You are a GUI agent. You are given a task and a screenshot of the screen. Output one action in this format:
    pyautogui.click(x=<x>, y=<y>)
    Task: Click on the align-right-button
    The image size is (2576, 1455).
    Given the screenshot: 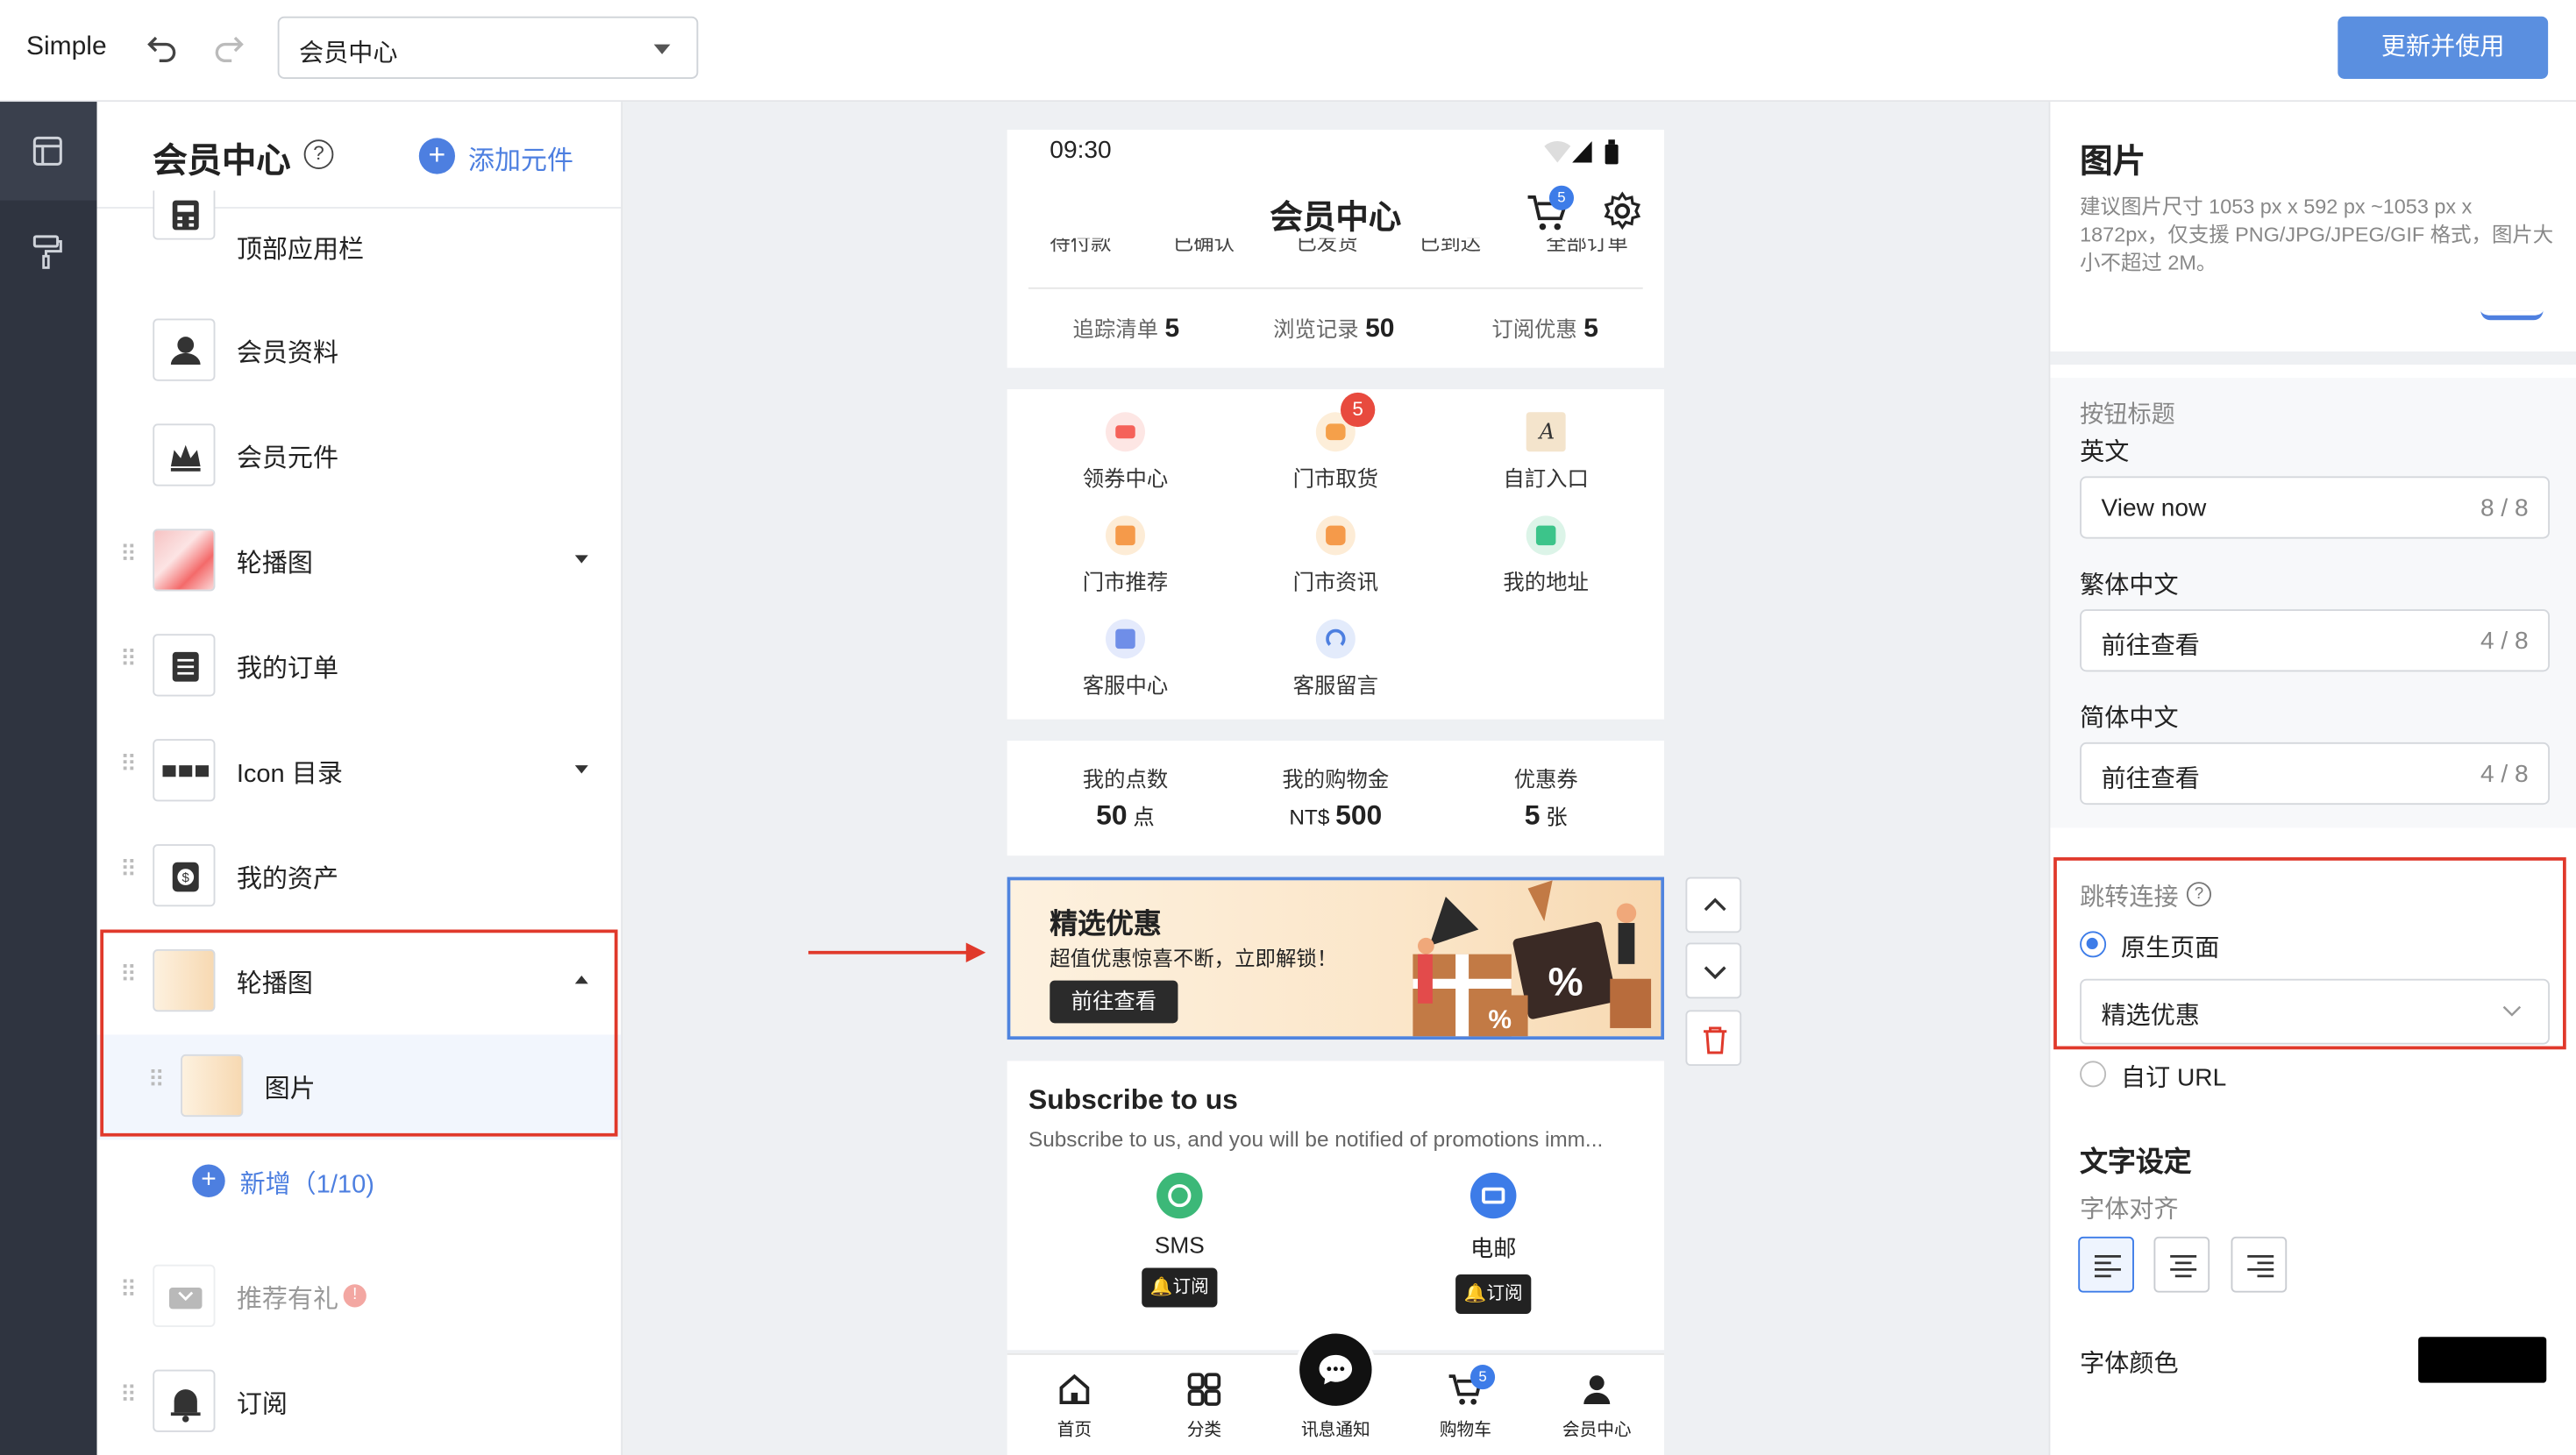 What is the action you would take?
    pyautogui.click(x=2259, y=1264)
    